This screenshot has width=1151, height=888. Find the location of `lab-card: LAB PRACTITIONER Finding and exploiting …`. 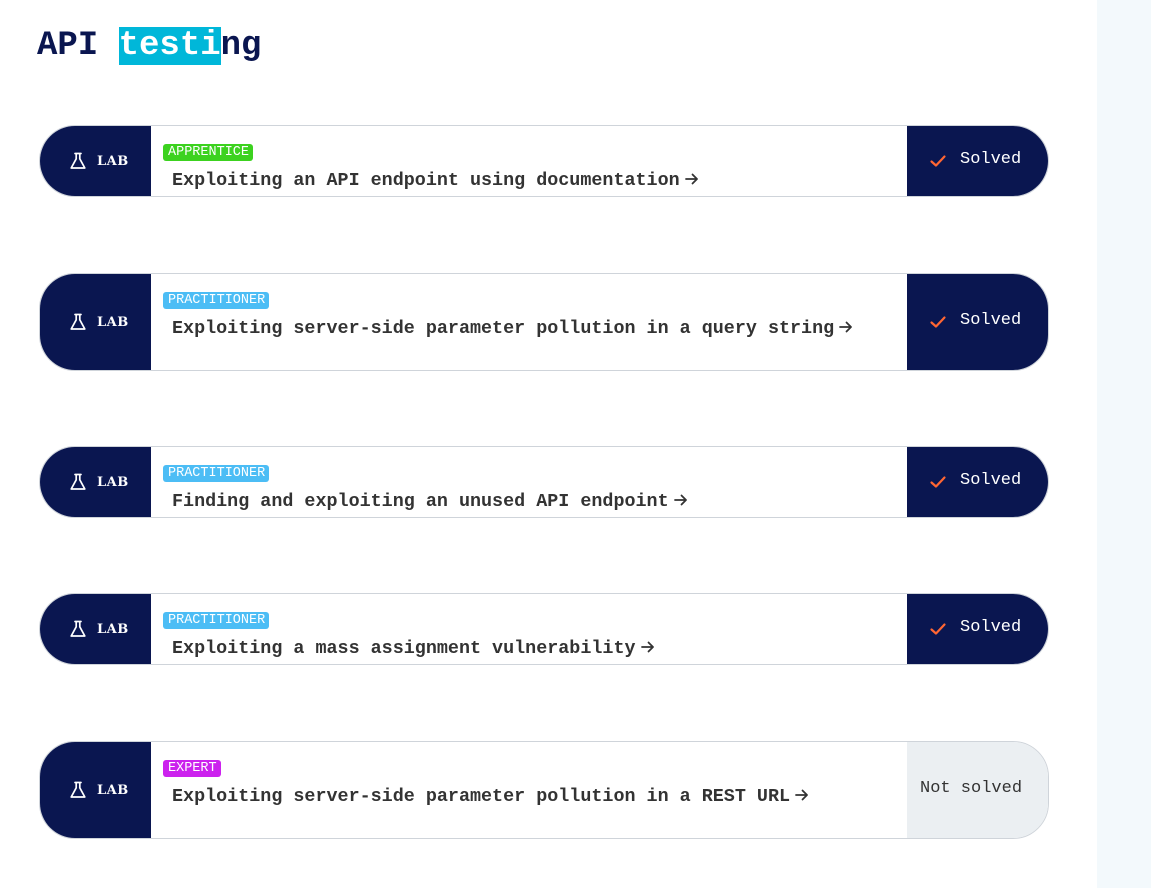

lab-card: LAB PRACTITIONER Finding and exploiting … is located at coordinates (544, 482).